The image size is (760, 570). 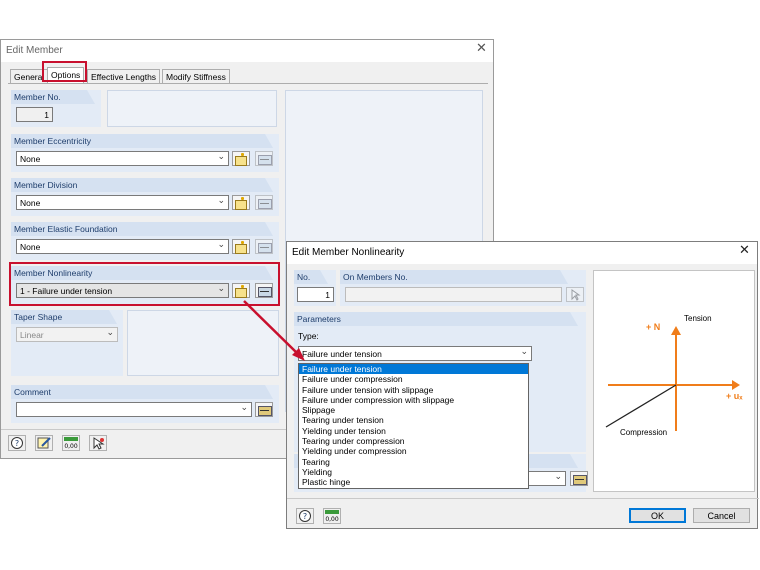 What do you see at coordinates (122, 246) in the screenshot?
I see `elastic-foundation-select: None ⌄` at bounding box center [122, 246].